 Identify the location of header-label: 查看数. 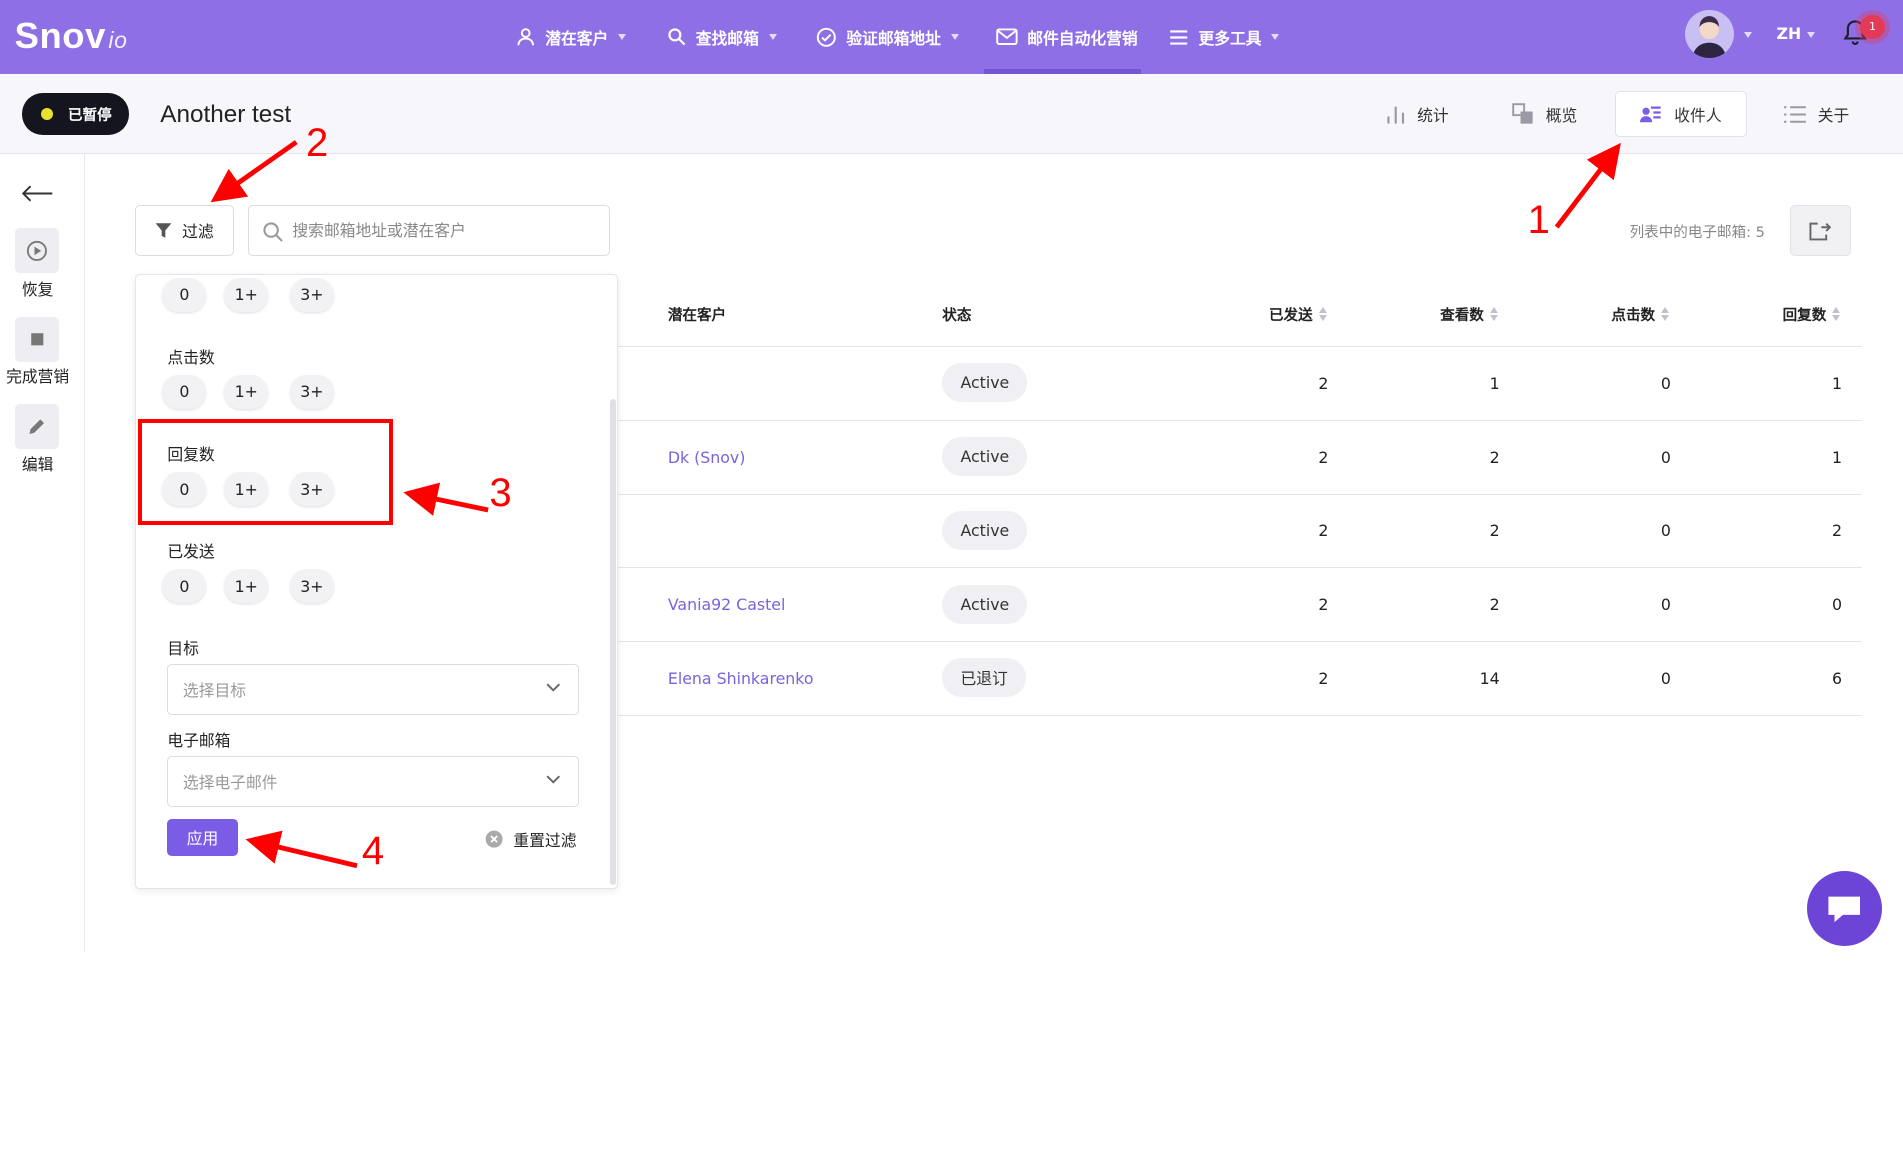
(1462, 315).